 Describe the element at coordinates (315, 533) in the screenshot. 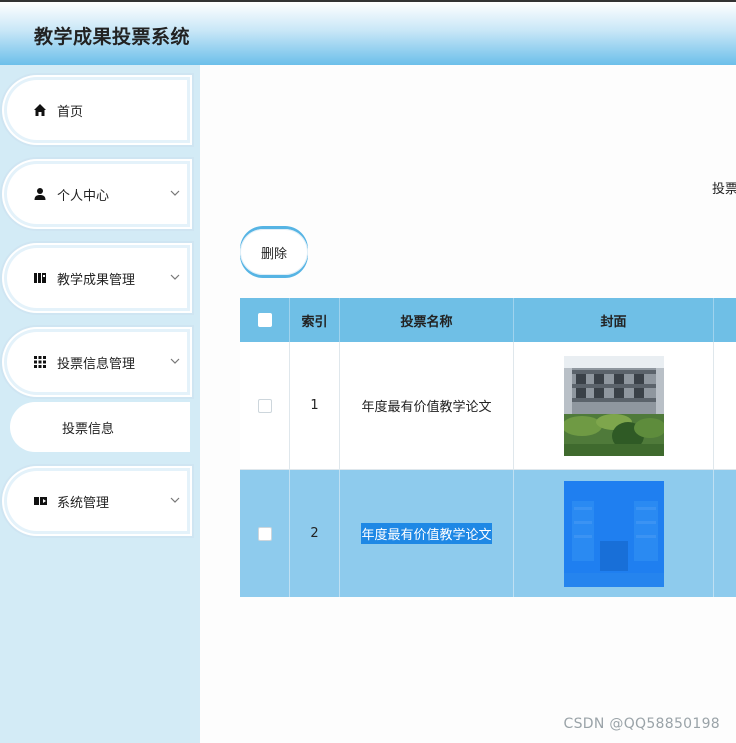

I see `table-cell-index: 2` at that location.